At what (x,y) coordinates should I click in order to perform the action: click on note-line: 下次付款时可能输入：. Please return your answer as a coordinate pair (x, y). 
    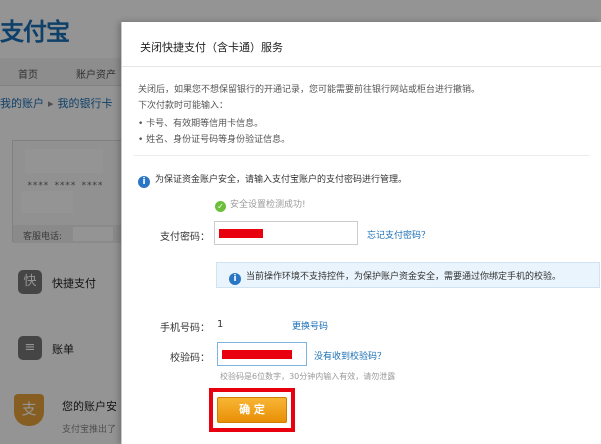
    Looking at the image, I should click on (183, 106).